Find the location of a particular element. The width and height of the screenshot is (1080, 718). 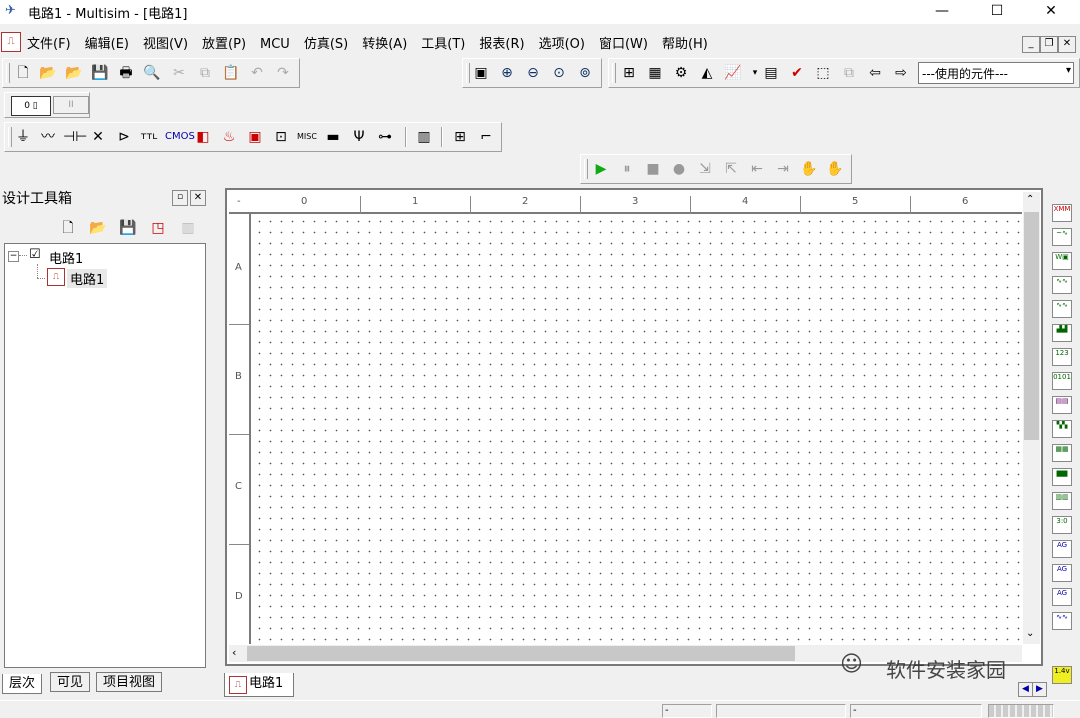

basic-resistor-icon: 〰 is located at coordinates (48, 137).